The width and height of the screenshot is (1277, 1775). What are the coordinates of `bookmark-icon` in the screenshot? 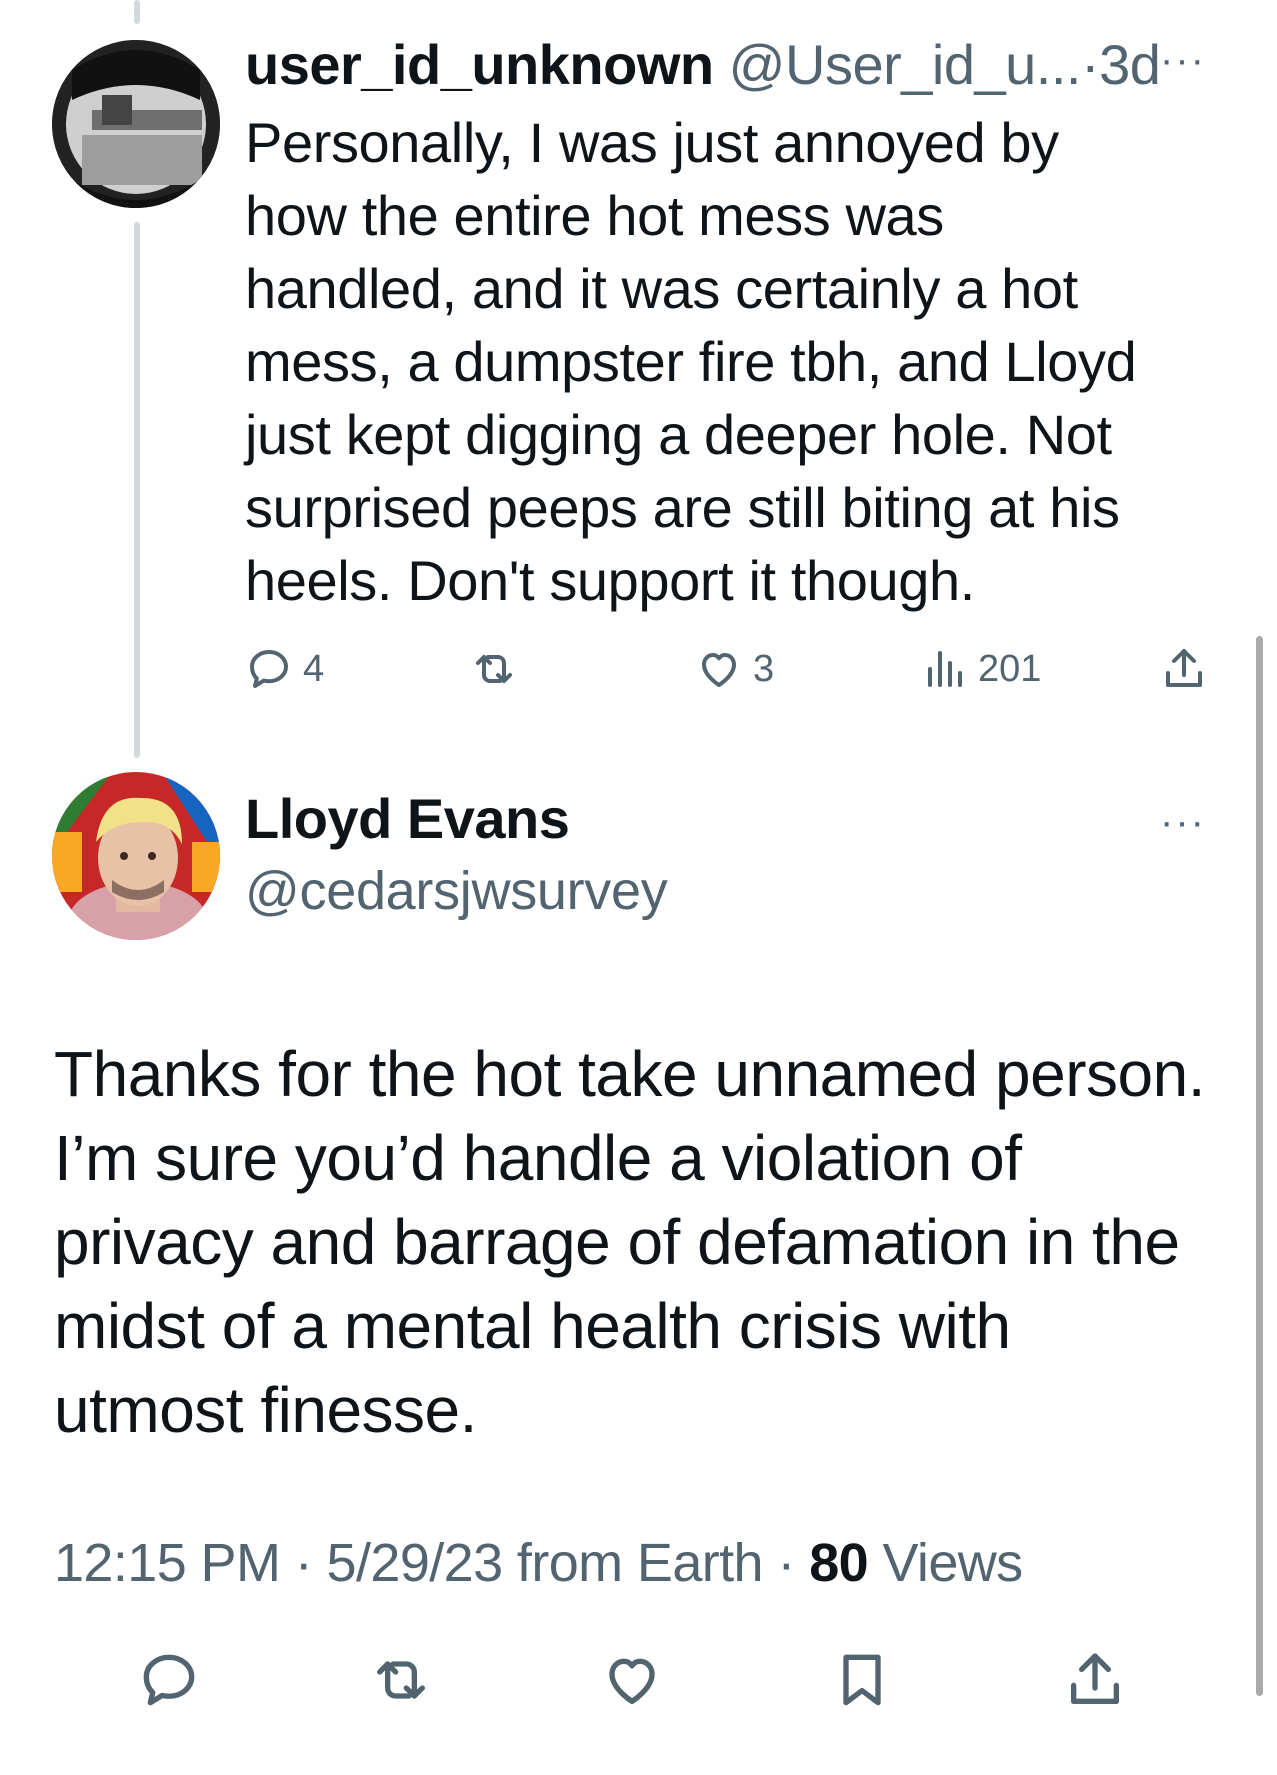 It's located at (862, 1680).